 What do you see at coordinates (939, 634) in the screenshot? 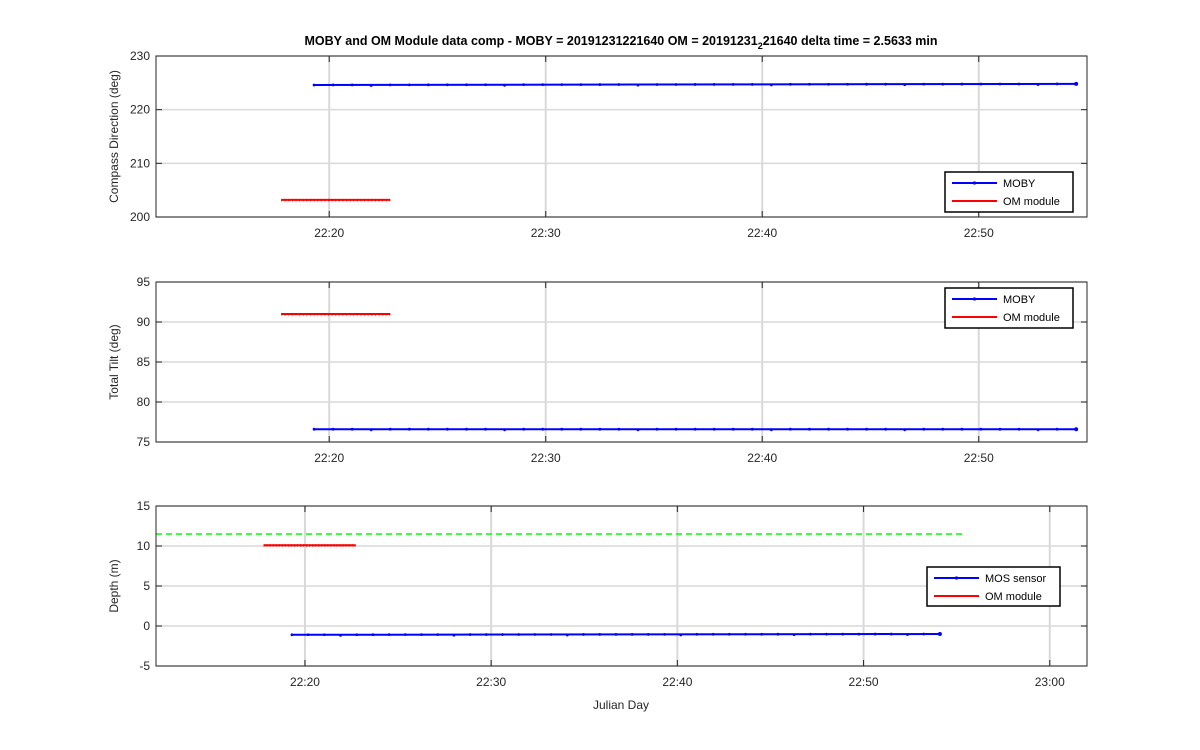
I see `series-end-mos-sensor` at bounding box center [939, 634].